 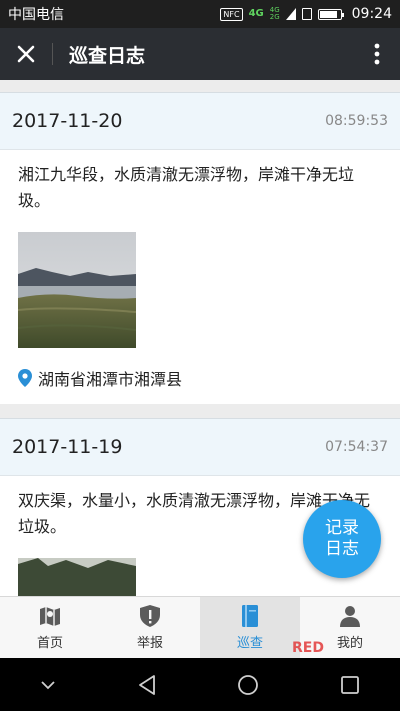 What do you see at coordinates (290, 14) in the screenshot?
I see `signal-icon` at bounding box center [290, 14].